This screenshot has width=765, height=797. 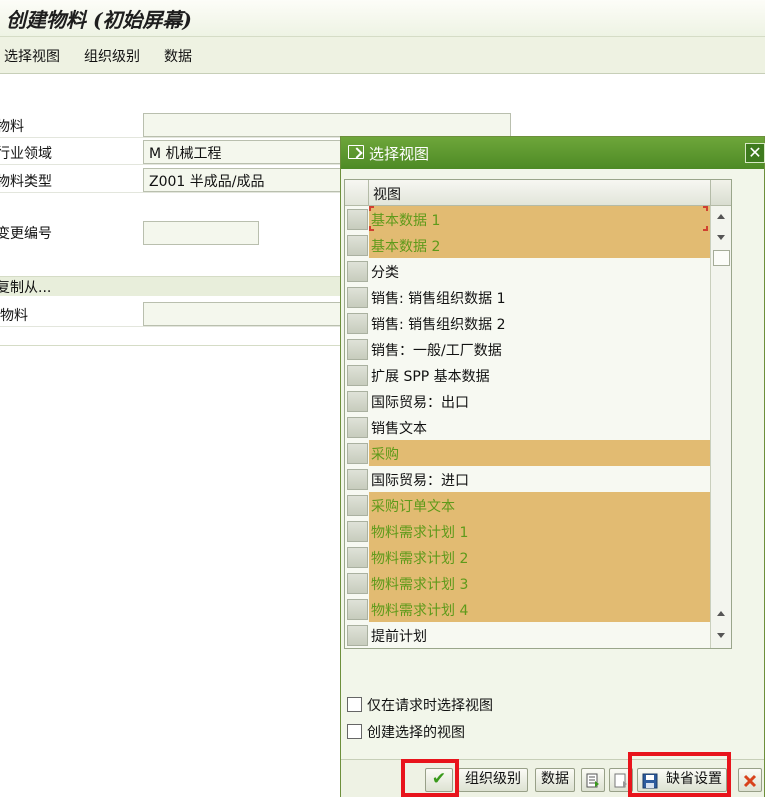 What do you see at coordinates (420, 403) in the screenshot?
I see `view-name: 国际贸易：出口` at bounding box center [420, 403].